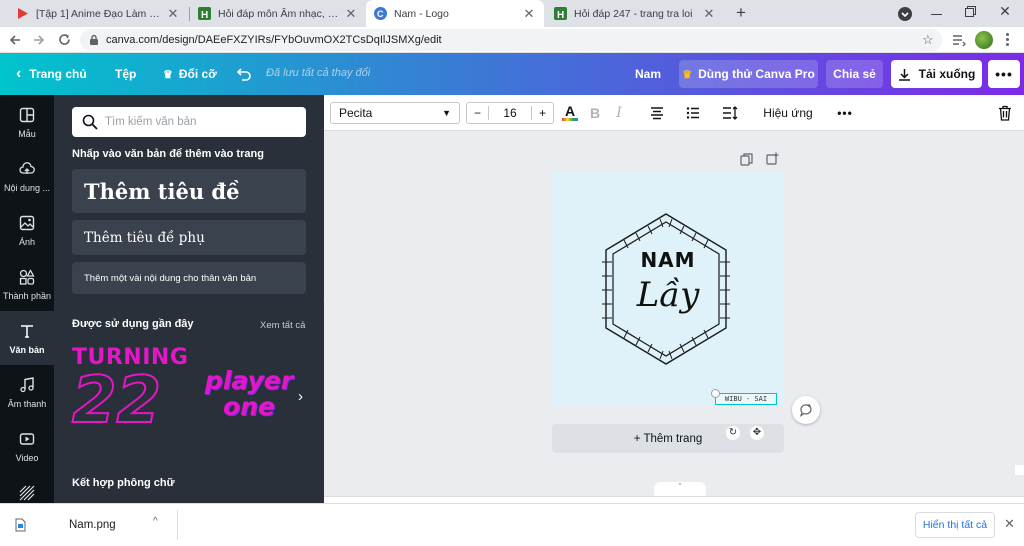 The width and height of the screenshot is (1024, 546). What do you see at coordinates (189, 122) in the screenshot?
I see `search-input: Tìm kiếm văn bản` at bounding box center [189, 122].